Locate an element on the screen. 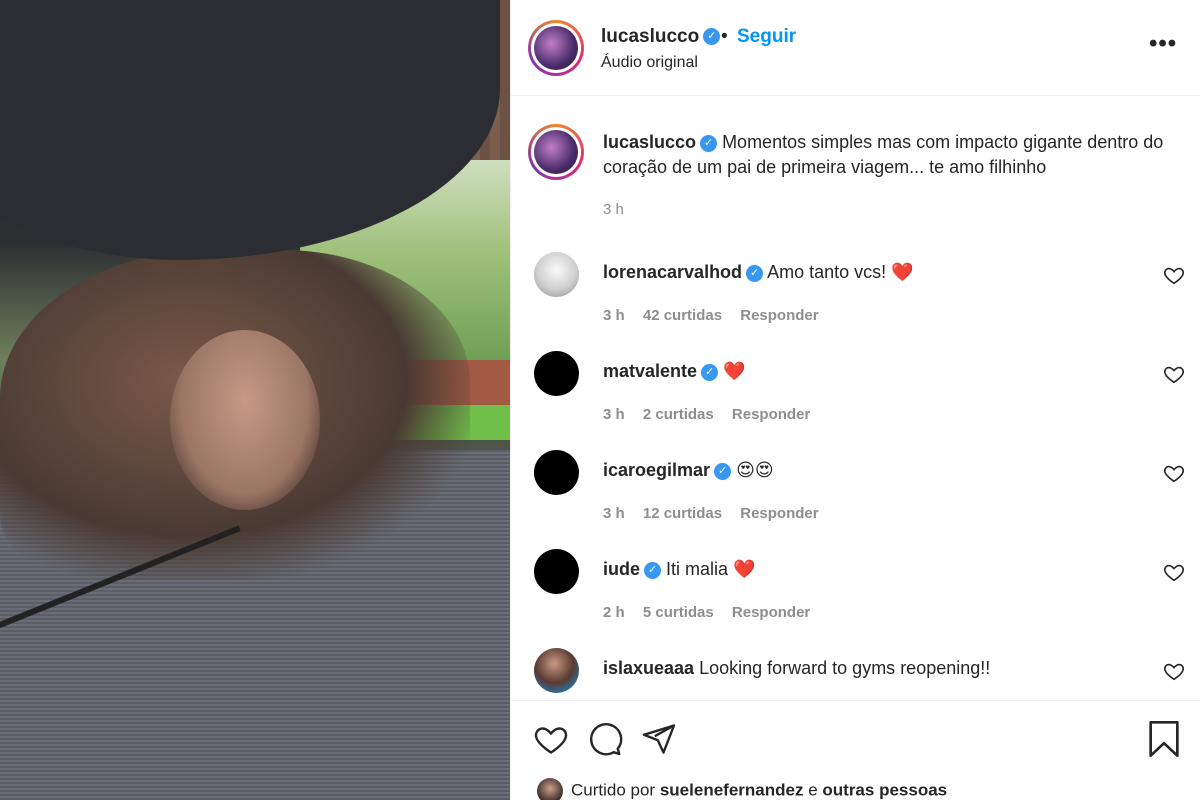  comment-icon is located at coordinates (605, 739).